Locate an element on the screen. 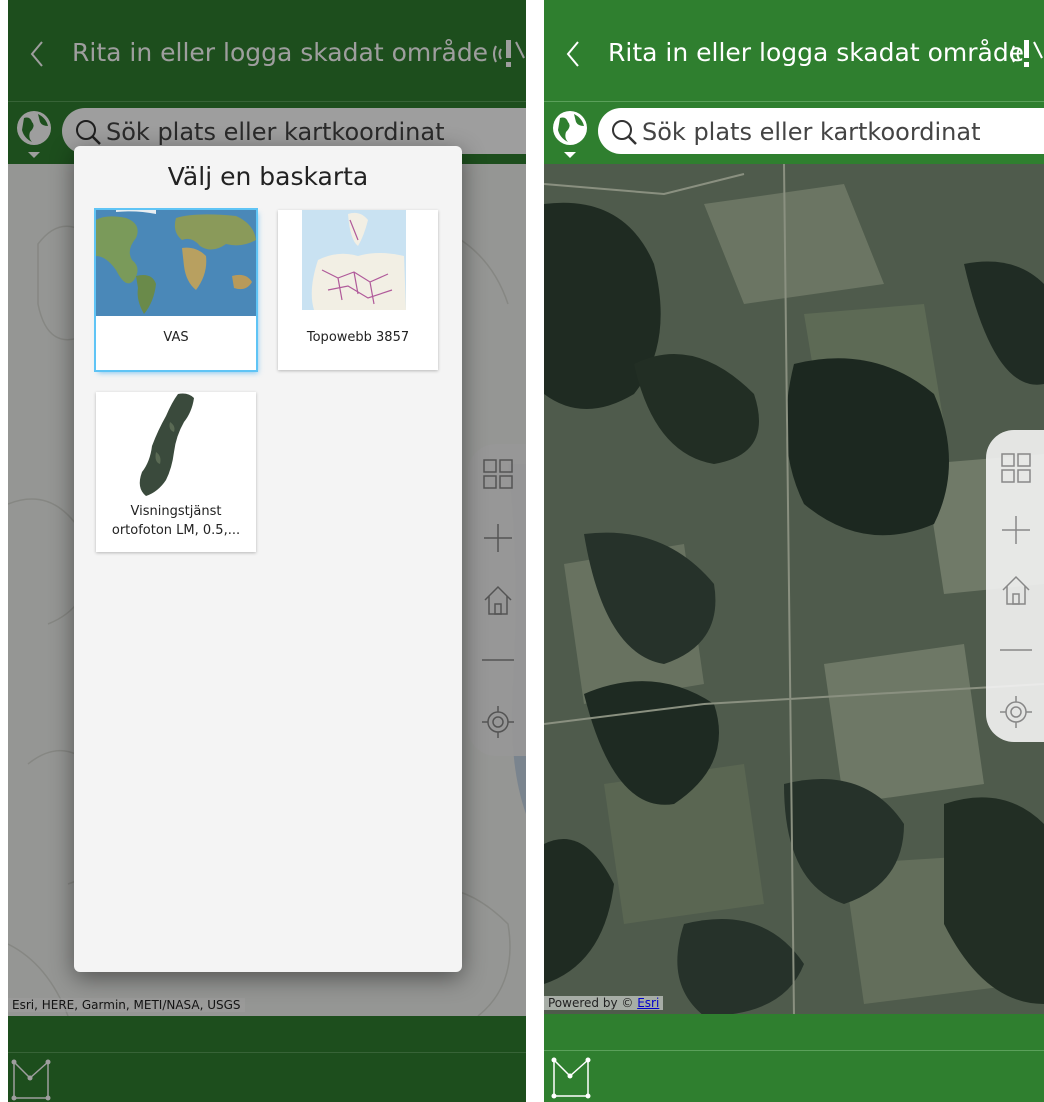 The height and width of the screenshot is (1102, 1044). attribution-prefix: Powered by © is located at coordinates (593, 1003).